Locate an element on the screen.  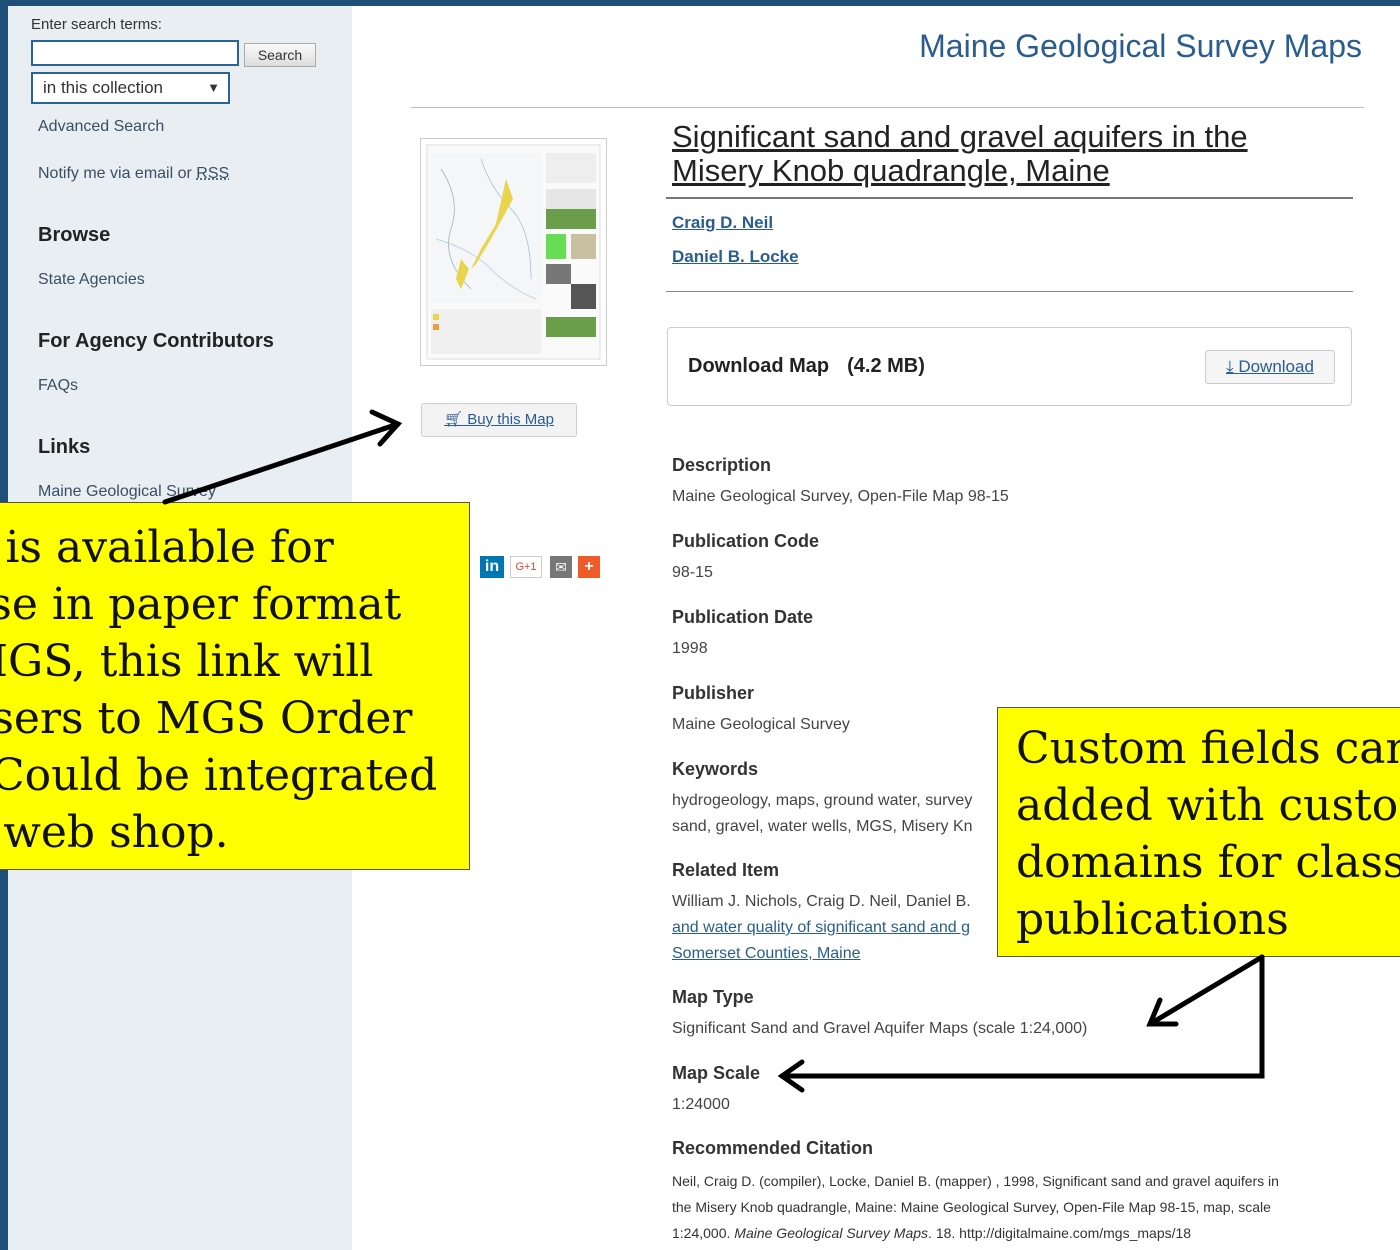
related-item-label: Related Item is located at coordinates (726, 870).